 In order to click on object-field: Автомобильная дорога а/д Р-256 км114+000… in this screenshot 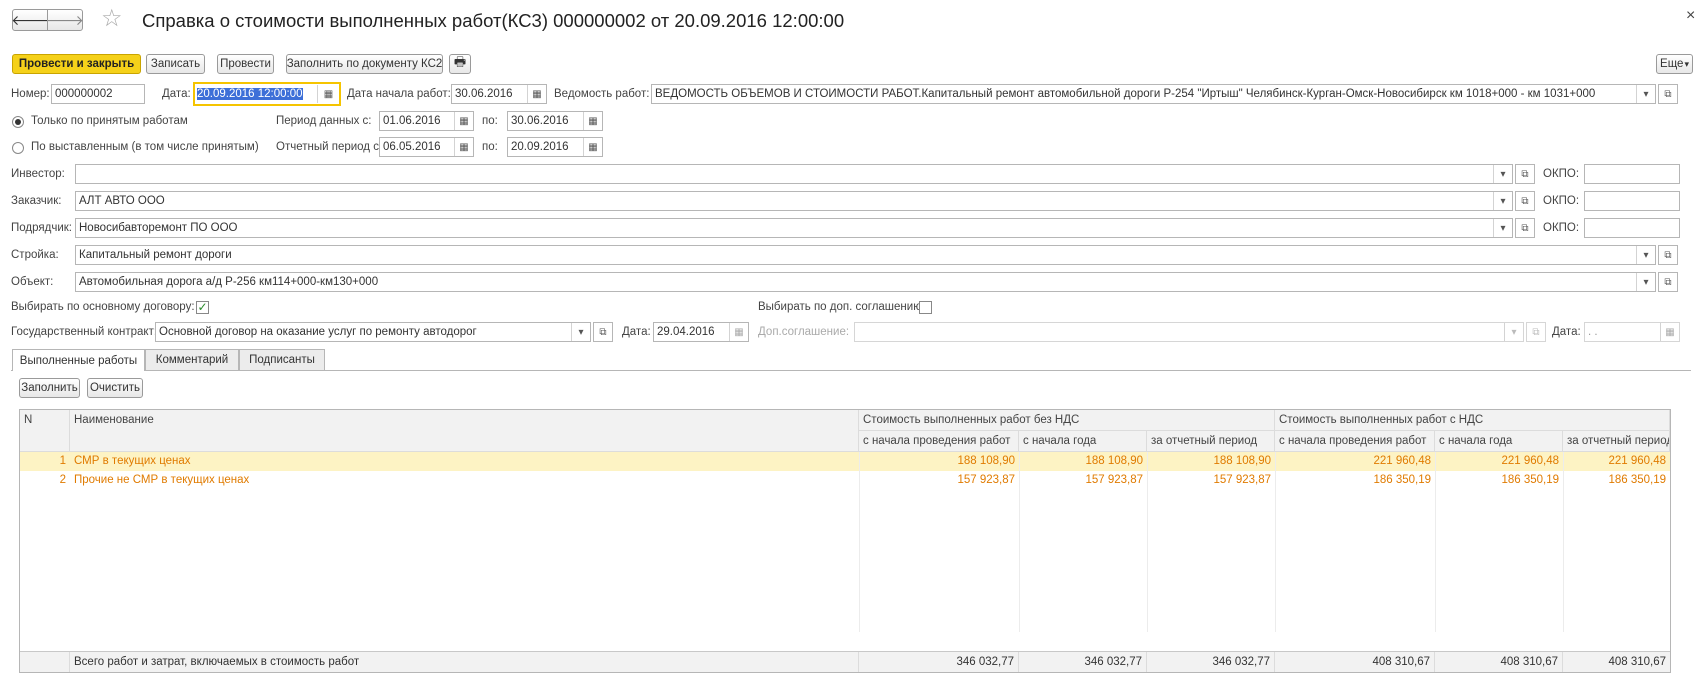, I will do `click(865, 282)`.